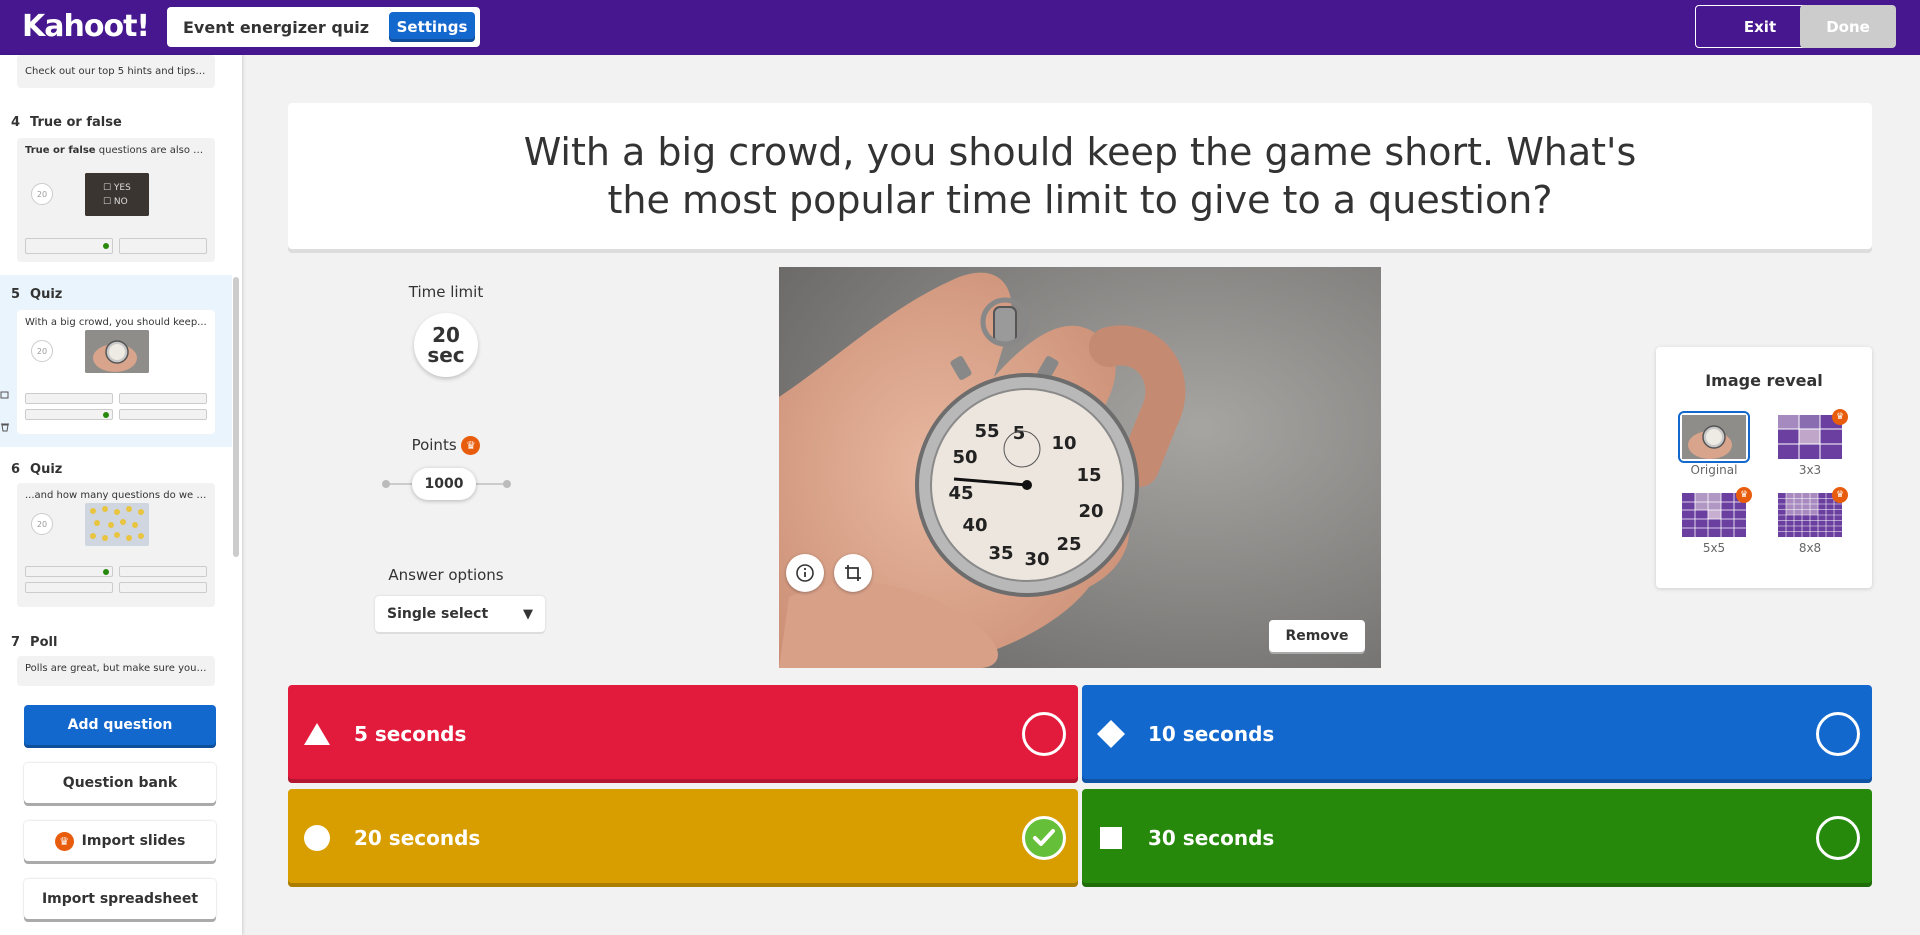 Image resolution: width=1920 pixels, height=935 pixels. I want to click on answer-option-2: 10 seconds, so click(1477, 734).